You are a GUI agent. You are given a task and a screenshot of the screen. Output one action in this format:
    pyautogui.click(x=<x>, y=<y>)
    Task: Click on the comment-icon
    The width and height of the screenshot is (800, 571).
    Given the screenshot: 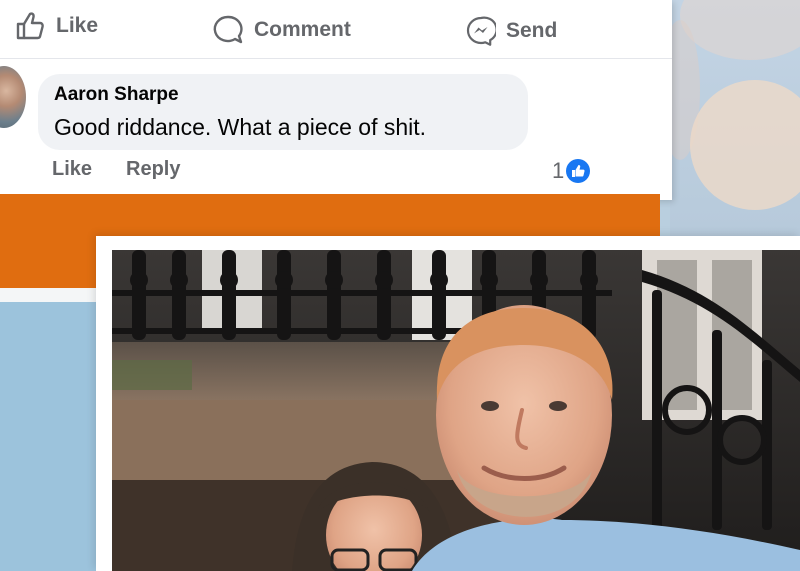 What is the action you would take?
    pyautogui.click(x=228, y=30)
    